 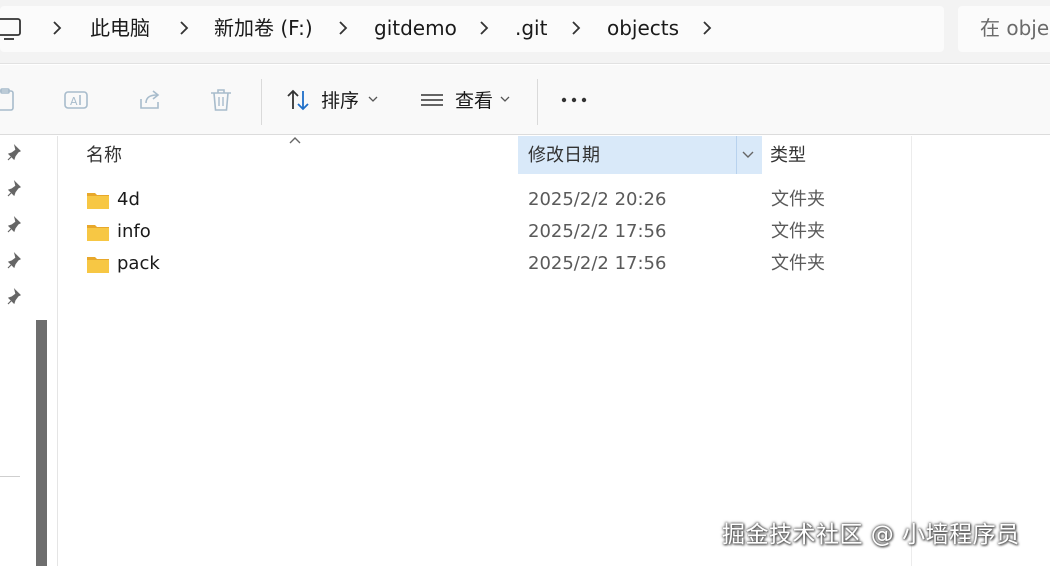 What do you see at coordinates (871, 535) in the screenshot?
I see `watermark-text: 掘金技术社区 @ 小墙程序员` at bounding box center [871, 535].